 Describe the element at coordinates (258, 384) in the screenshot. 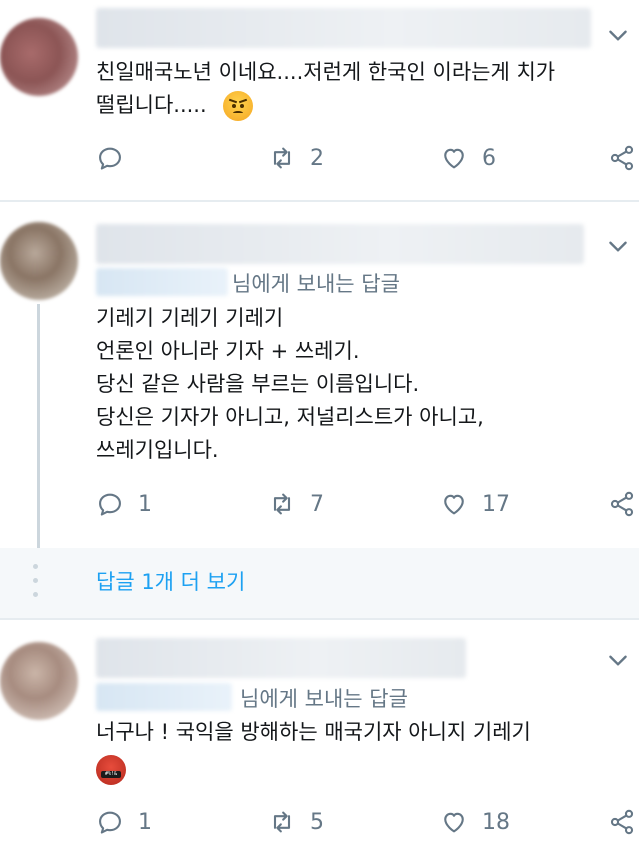

I see `tweet-text-line: 당신 같은 사람을 부르는 이름입니다.` at that location.